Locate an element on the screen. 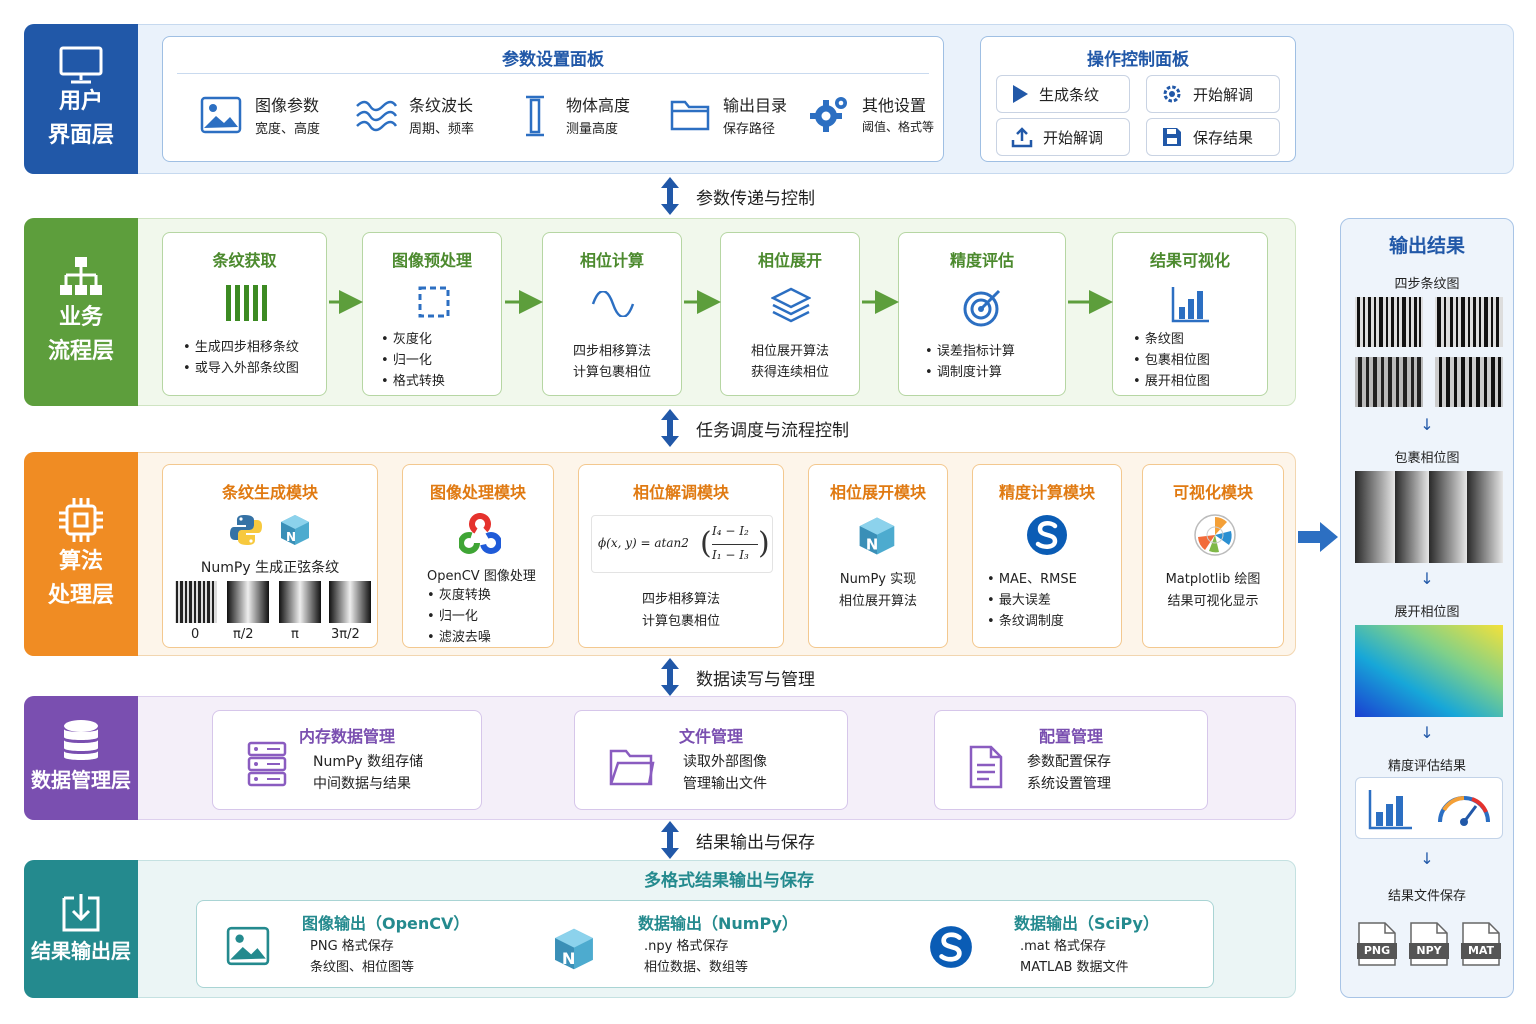 The height and width of the screenshot is (1024, 1536). file-type-label: NPY is located at coordinates (1429, 950).